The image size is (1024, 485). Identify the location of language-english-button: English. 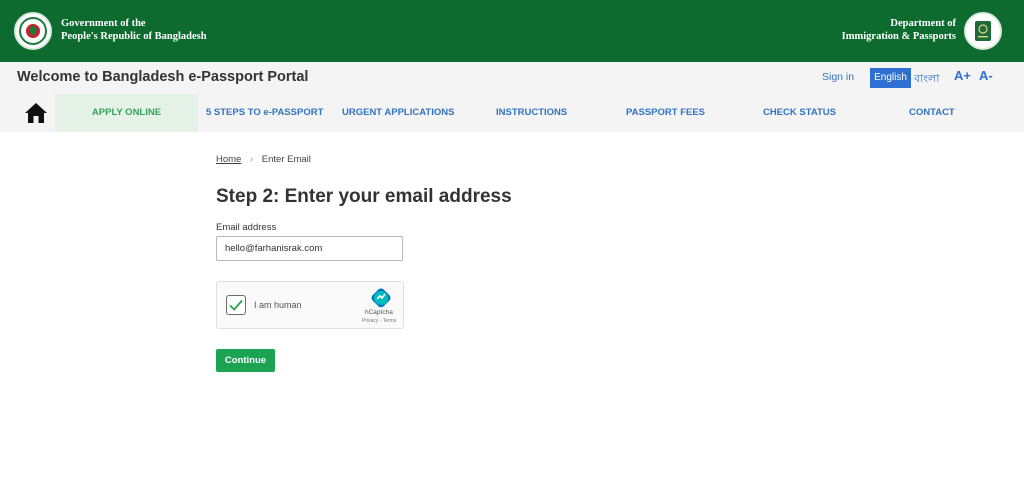
(890, 78).